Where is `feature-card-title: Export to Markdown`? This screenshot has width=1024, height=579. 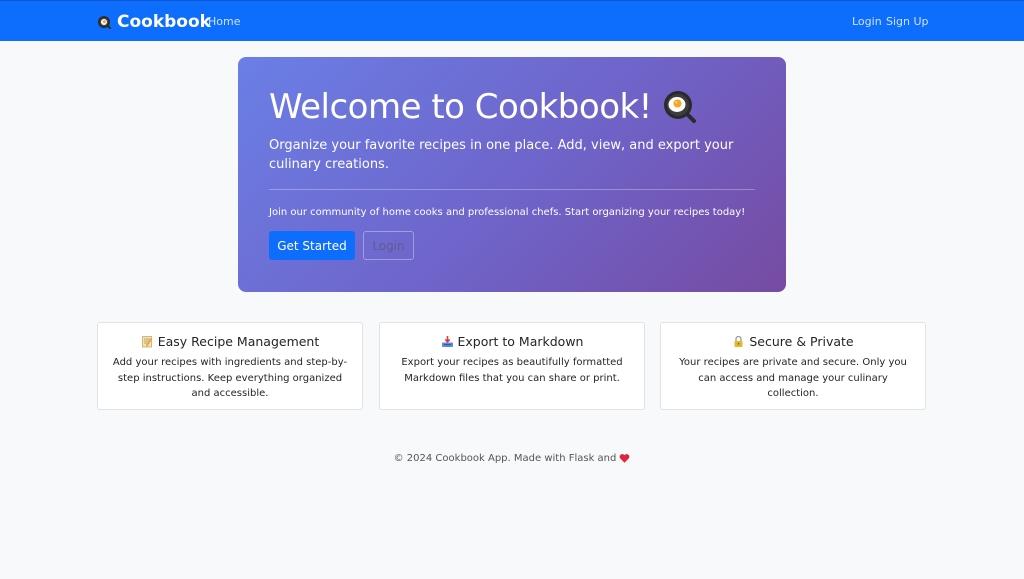 feature-card-title: Export to Markdown is located at coordinates (512, 341).